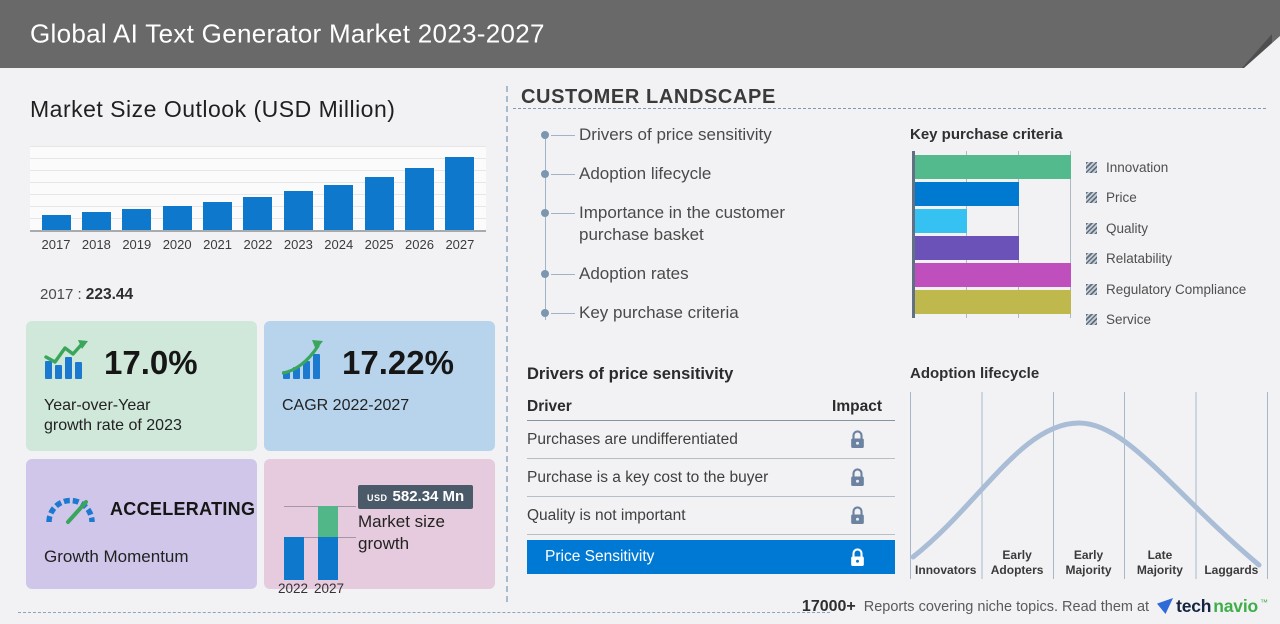 The width and height of the screenshot is (1280, 624). Describe the element at coordinates (549, 406) in the screenshot. I see `column-driver: Driver` at that location.